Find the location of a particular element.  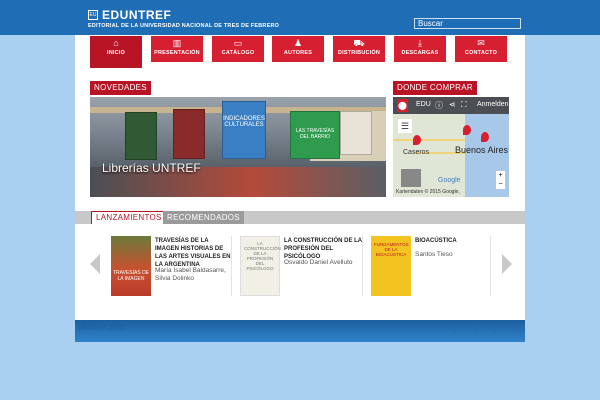

fullscreen-icon: ⛶ is located at coordinates (464, 105).